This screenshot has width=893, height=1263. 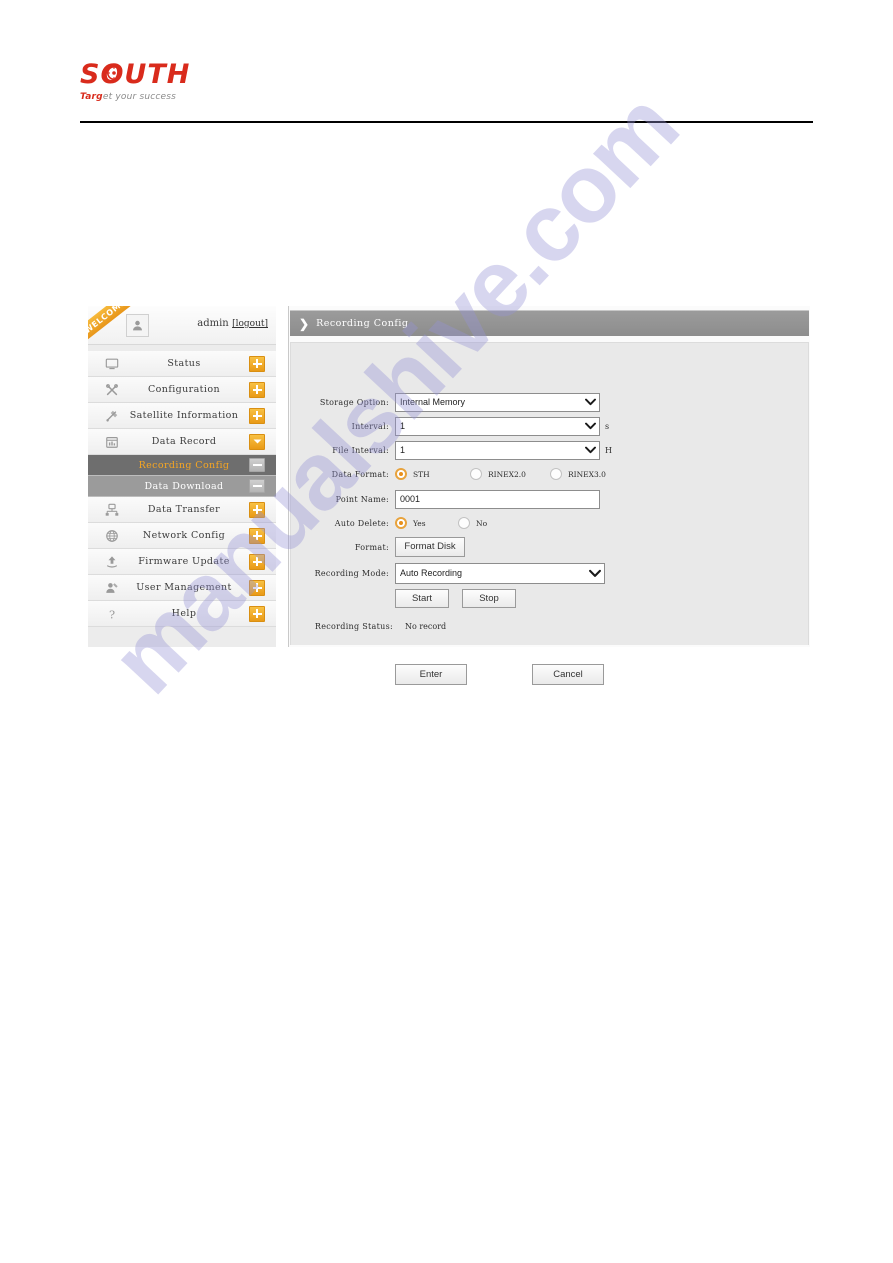 What do you see at coordinates (250, 324) in the screenshot?
I see `logout-link: [logout]` at bounding box center [250, 324].